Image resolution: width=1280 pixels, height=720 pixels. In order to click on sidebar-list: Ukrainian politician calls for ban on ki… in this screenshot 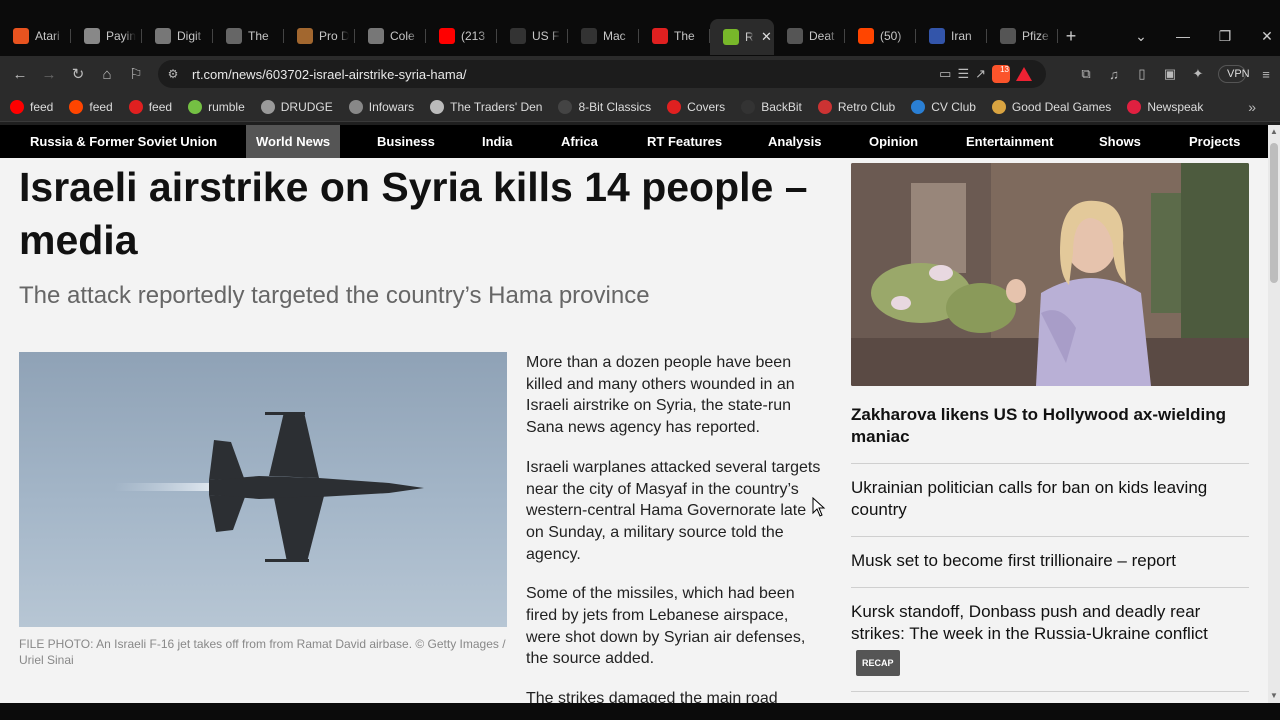, I will do `click(1050, 583)`.